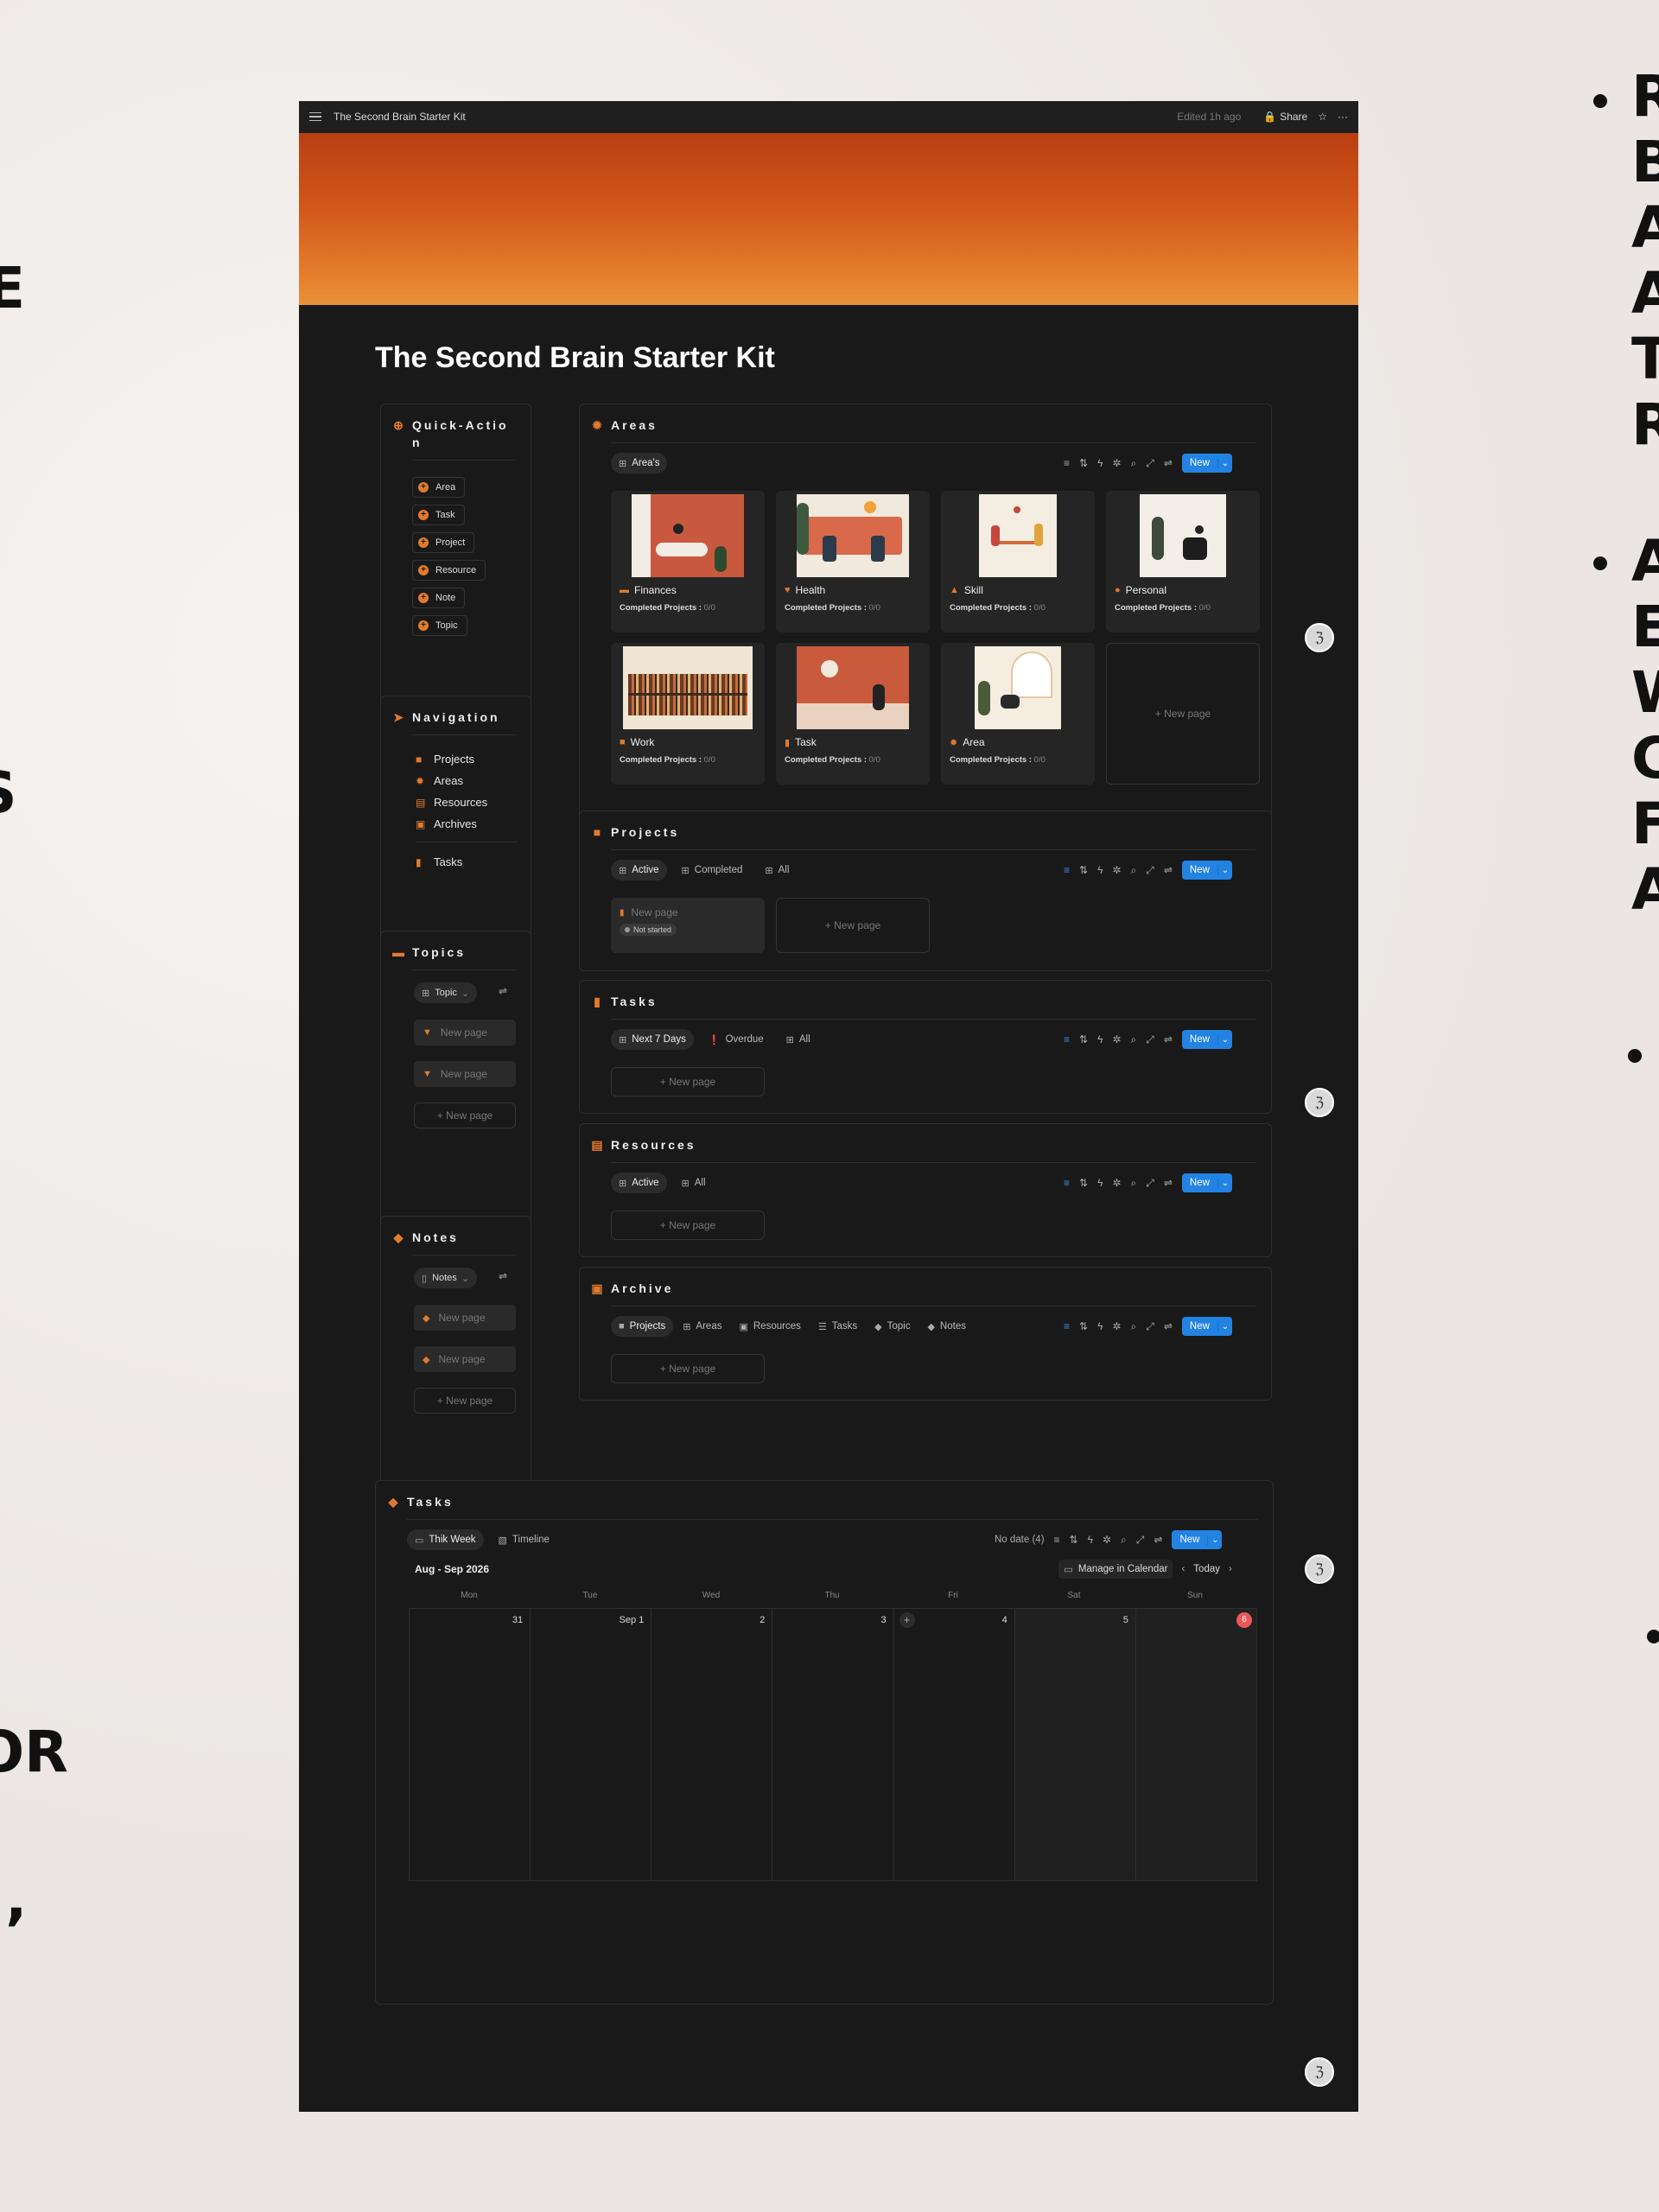  Describe the element at coordinates (591, 1744) in the screenshot. I see `calendar-day-cell: Sep 1` at that location.